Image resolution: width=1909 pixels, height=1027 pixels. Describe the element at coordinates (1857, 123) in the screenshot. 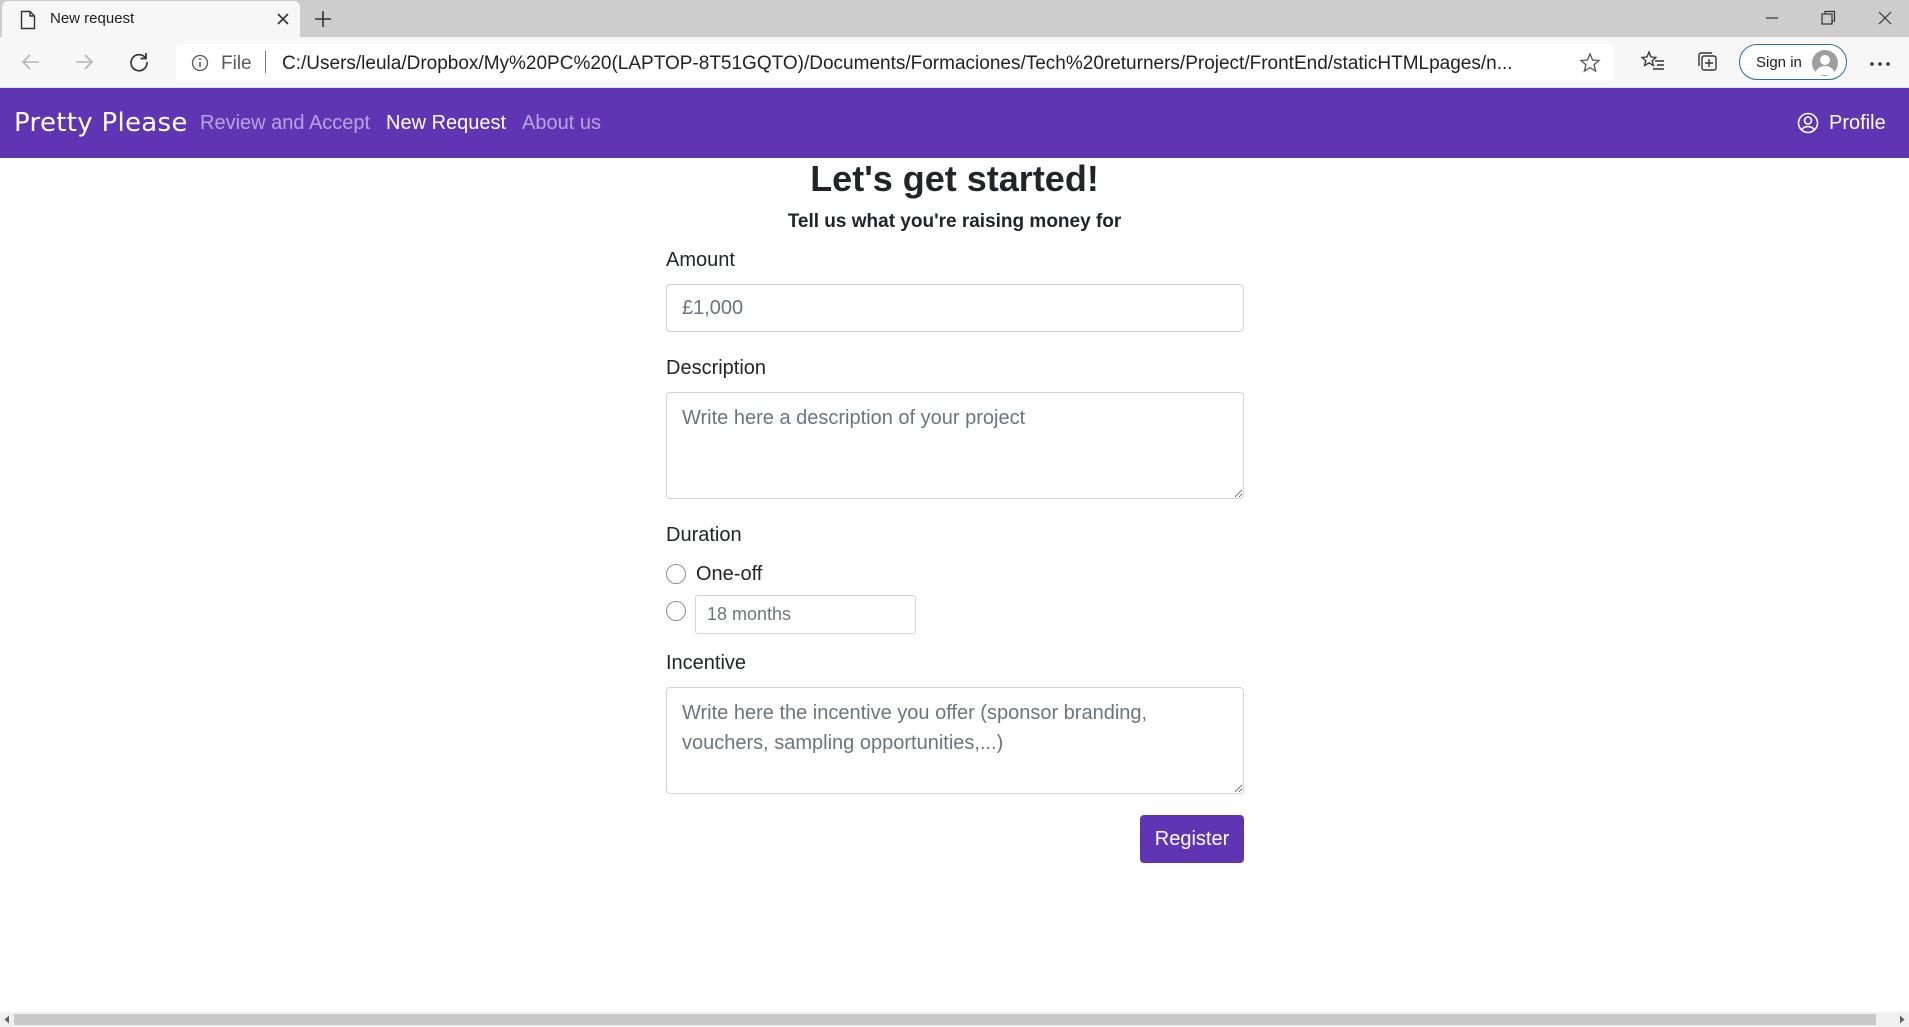

I see `profile-label: Profile` at that location.